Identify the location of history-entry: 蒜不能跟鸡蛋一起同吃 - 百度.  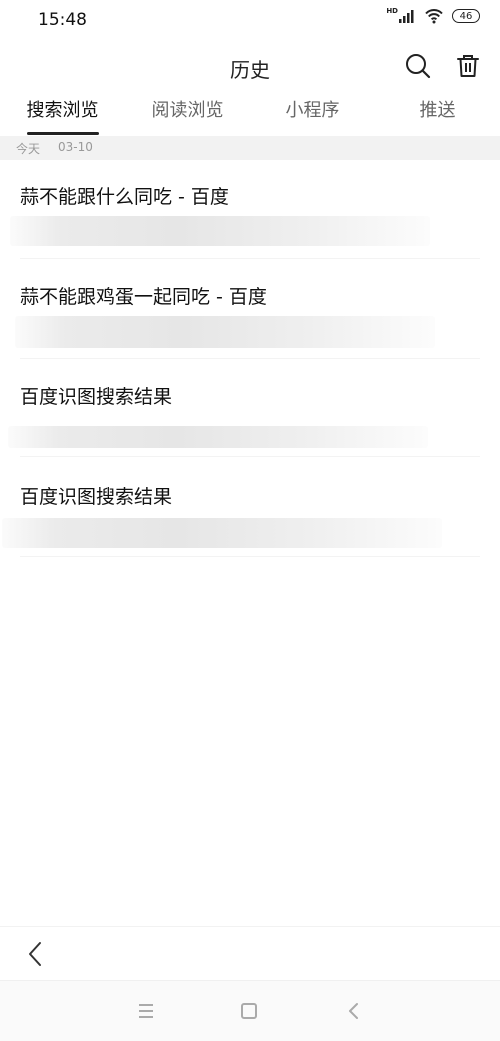
(250, 310).